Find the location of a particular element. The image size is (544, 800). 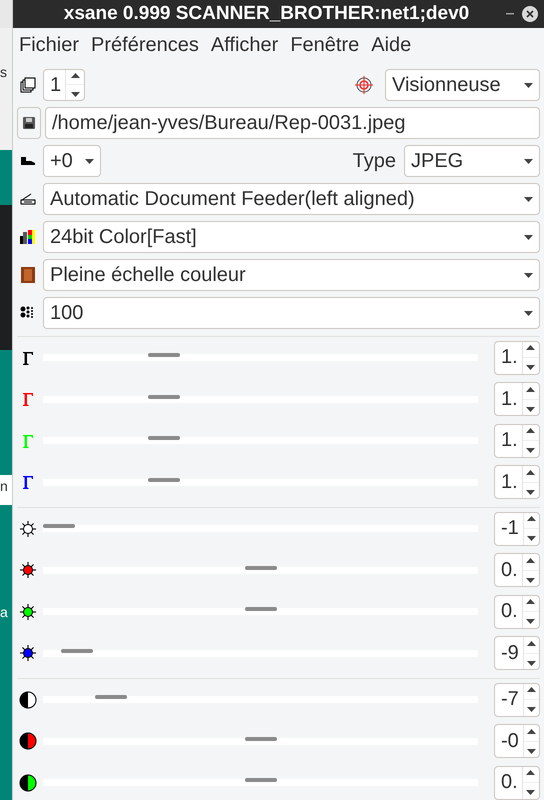

value-spinbox: -9 is located at coordinates (517, 653).